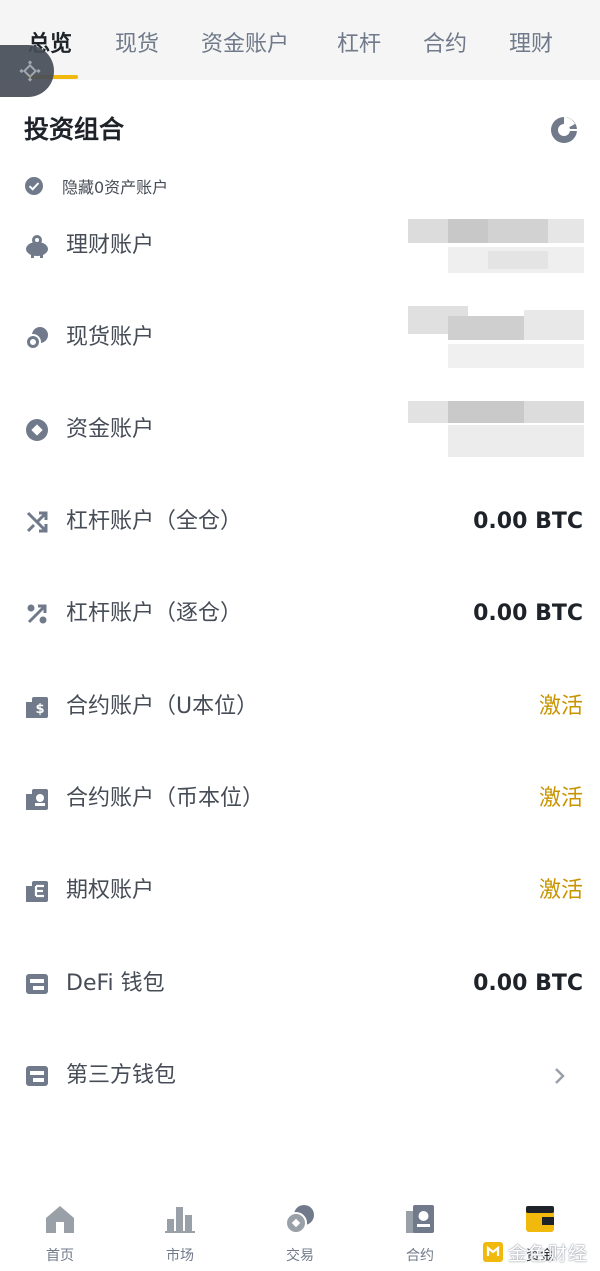  I want to click on account-name: 杠杆账户（全仓）, so click(154, 521).